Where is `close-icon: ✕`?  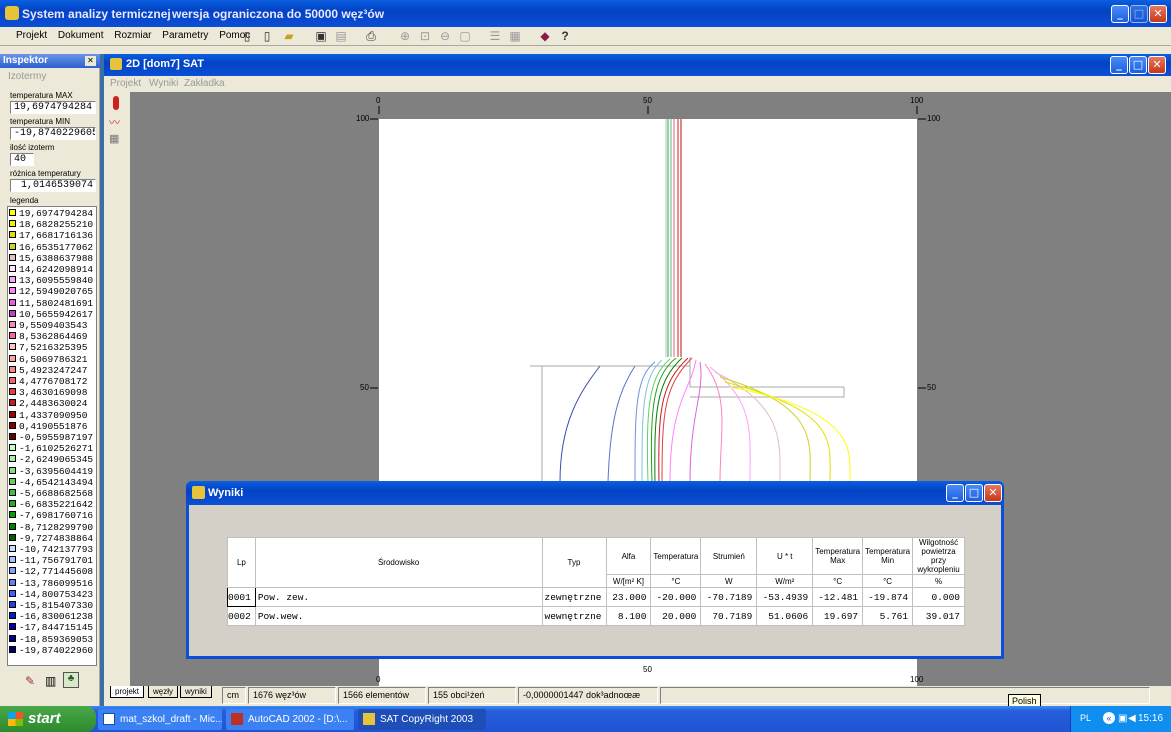
close-icon: ✕ is located at coordinates (1158, 14).